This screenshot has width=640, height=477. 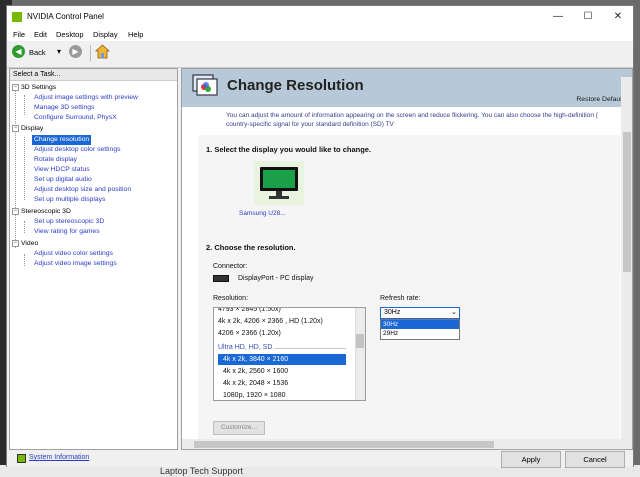 What do you see at coordinates (59, 51) in the screenshot?
I see `back-dropdown-arrow: ▾` at bounding box center [59, 51].